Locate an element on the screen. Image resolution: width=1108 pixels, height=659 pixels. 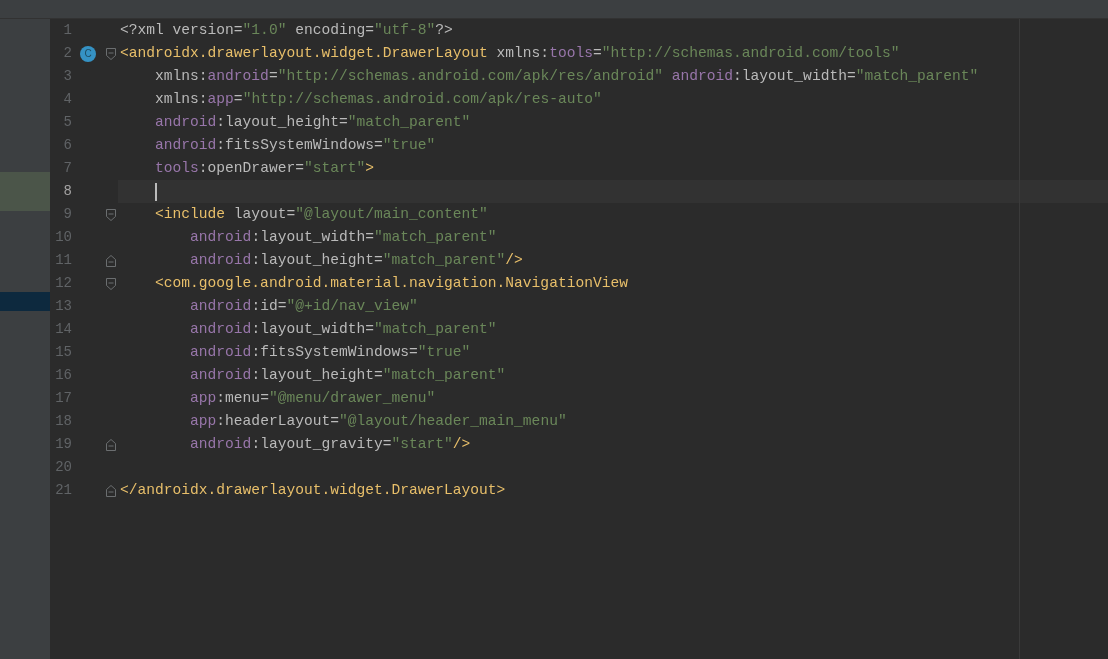
text-cursor is located at coordinates (156, 191).